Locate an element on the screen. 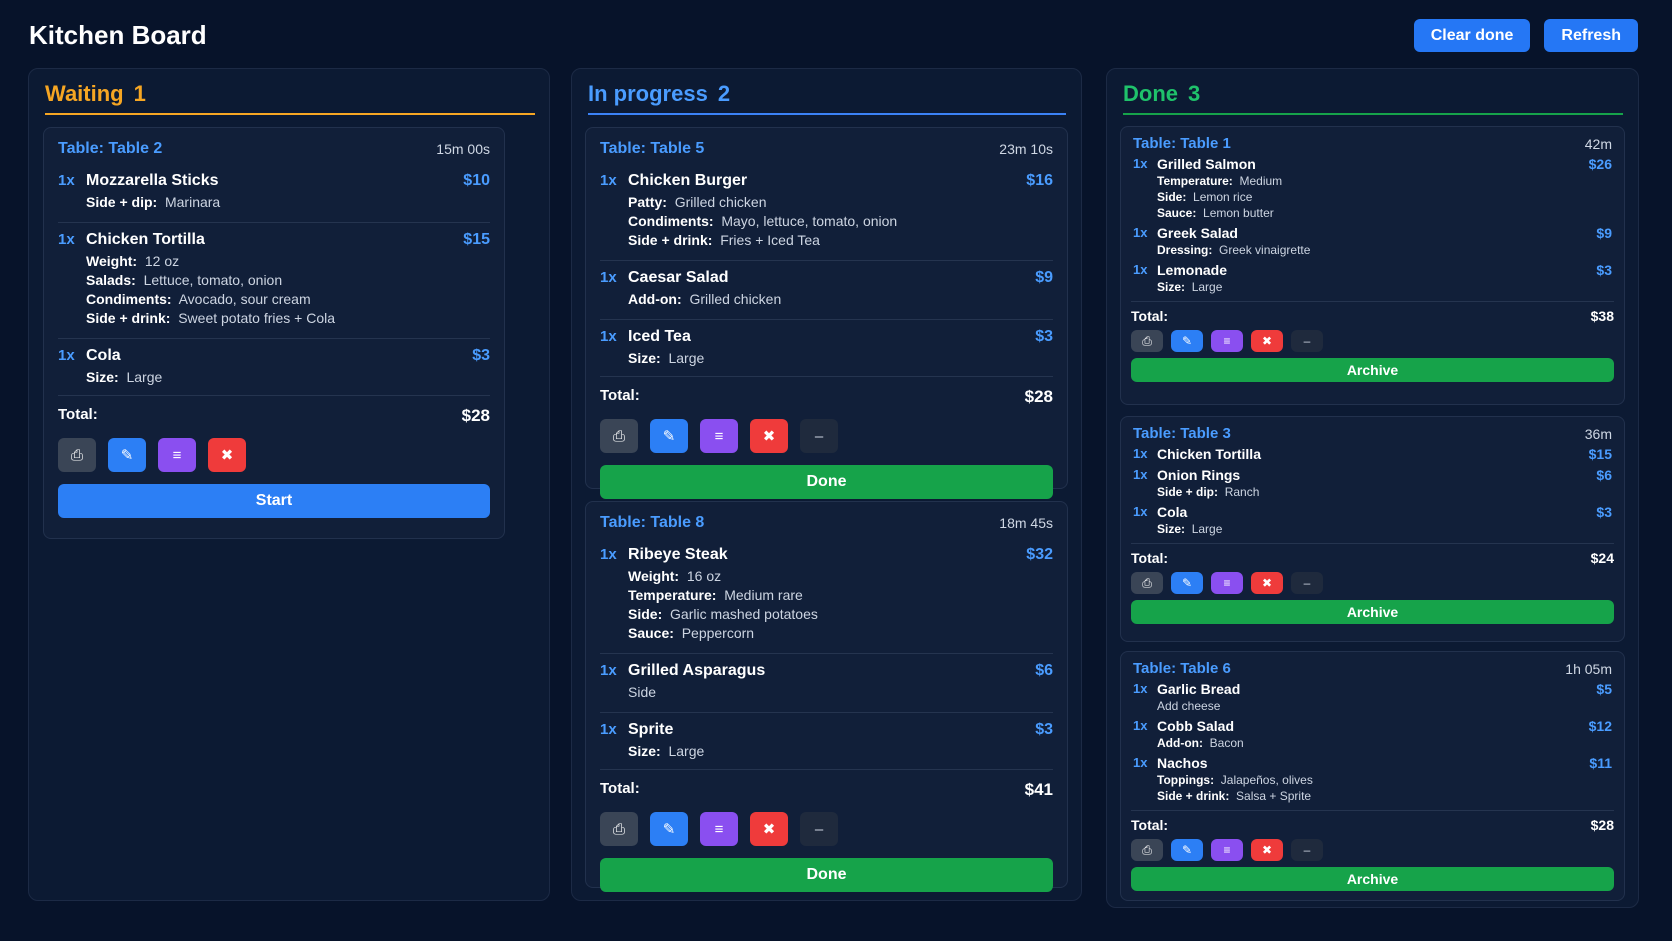  item-details: Chicken Tortilla is located at coordinates (1373, 454).